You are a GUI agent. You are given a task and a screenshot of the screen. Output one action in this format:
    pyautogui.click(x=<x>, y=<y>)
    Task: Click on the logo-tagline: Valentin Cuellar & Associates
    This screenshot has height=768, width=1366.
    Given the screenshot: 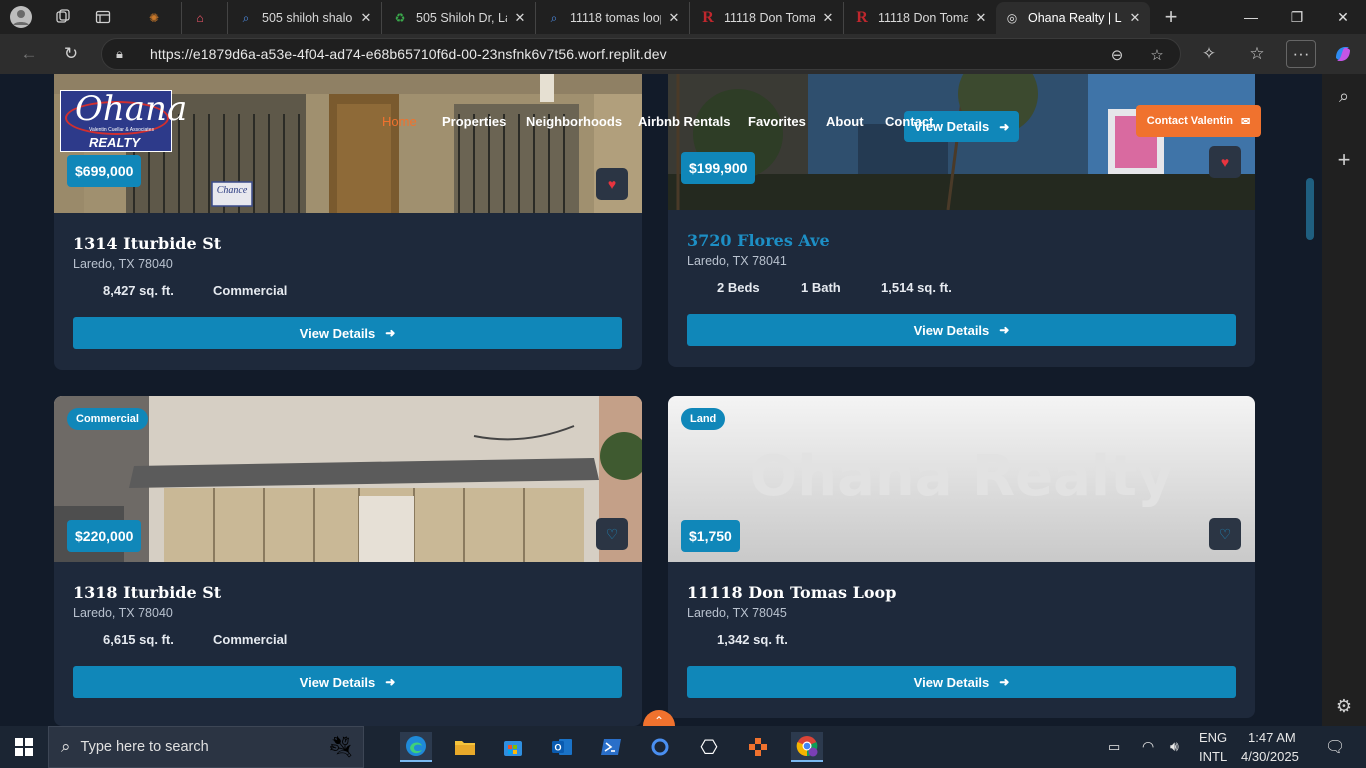 What is the action you would take?
    pyautogui.click(x=121, y=130)
    